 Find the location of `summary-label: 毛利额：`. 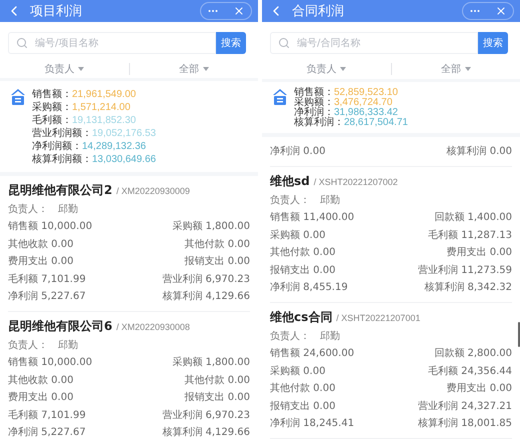

summary-label: 毛利额： is located at coordinates (52, 120).